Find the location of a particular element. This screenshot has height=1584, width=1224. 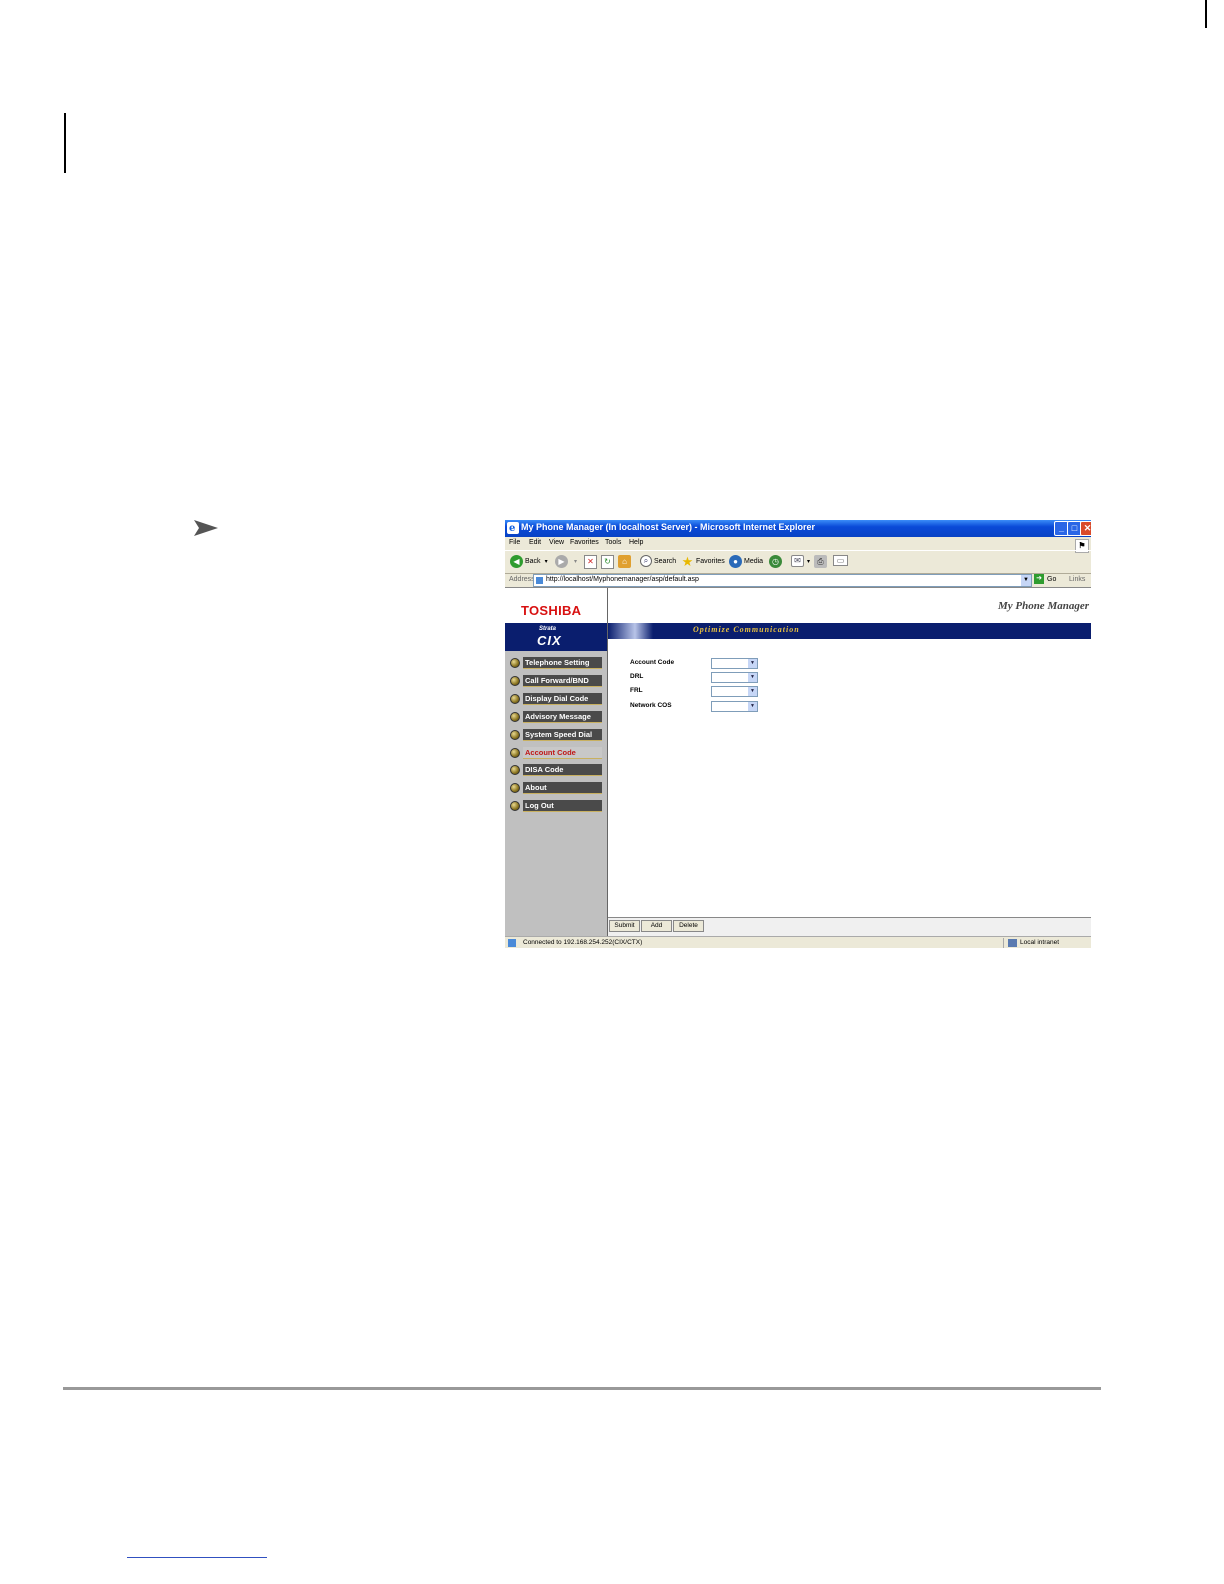

home-button: ⌂ is located at coordinates (625, 561).